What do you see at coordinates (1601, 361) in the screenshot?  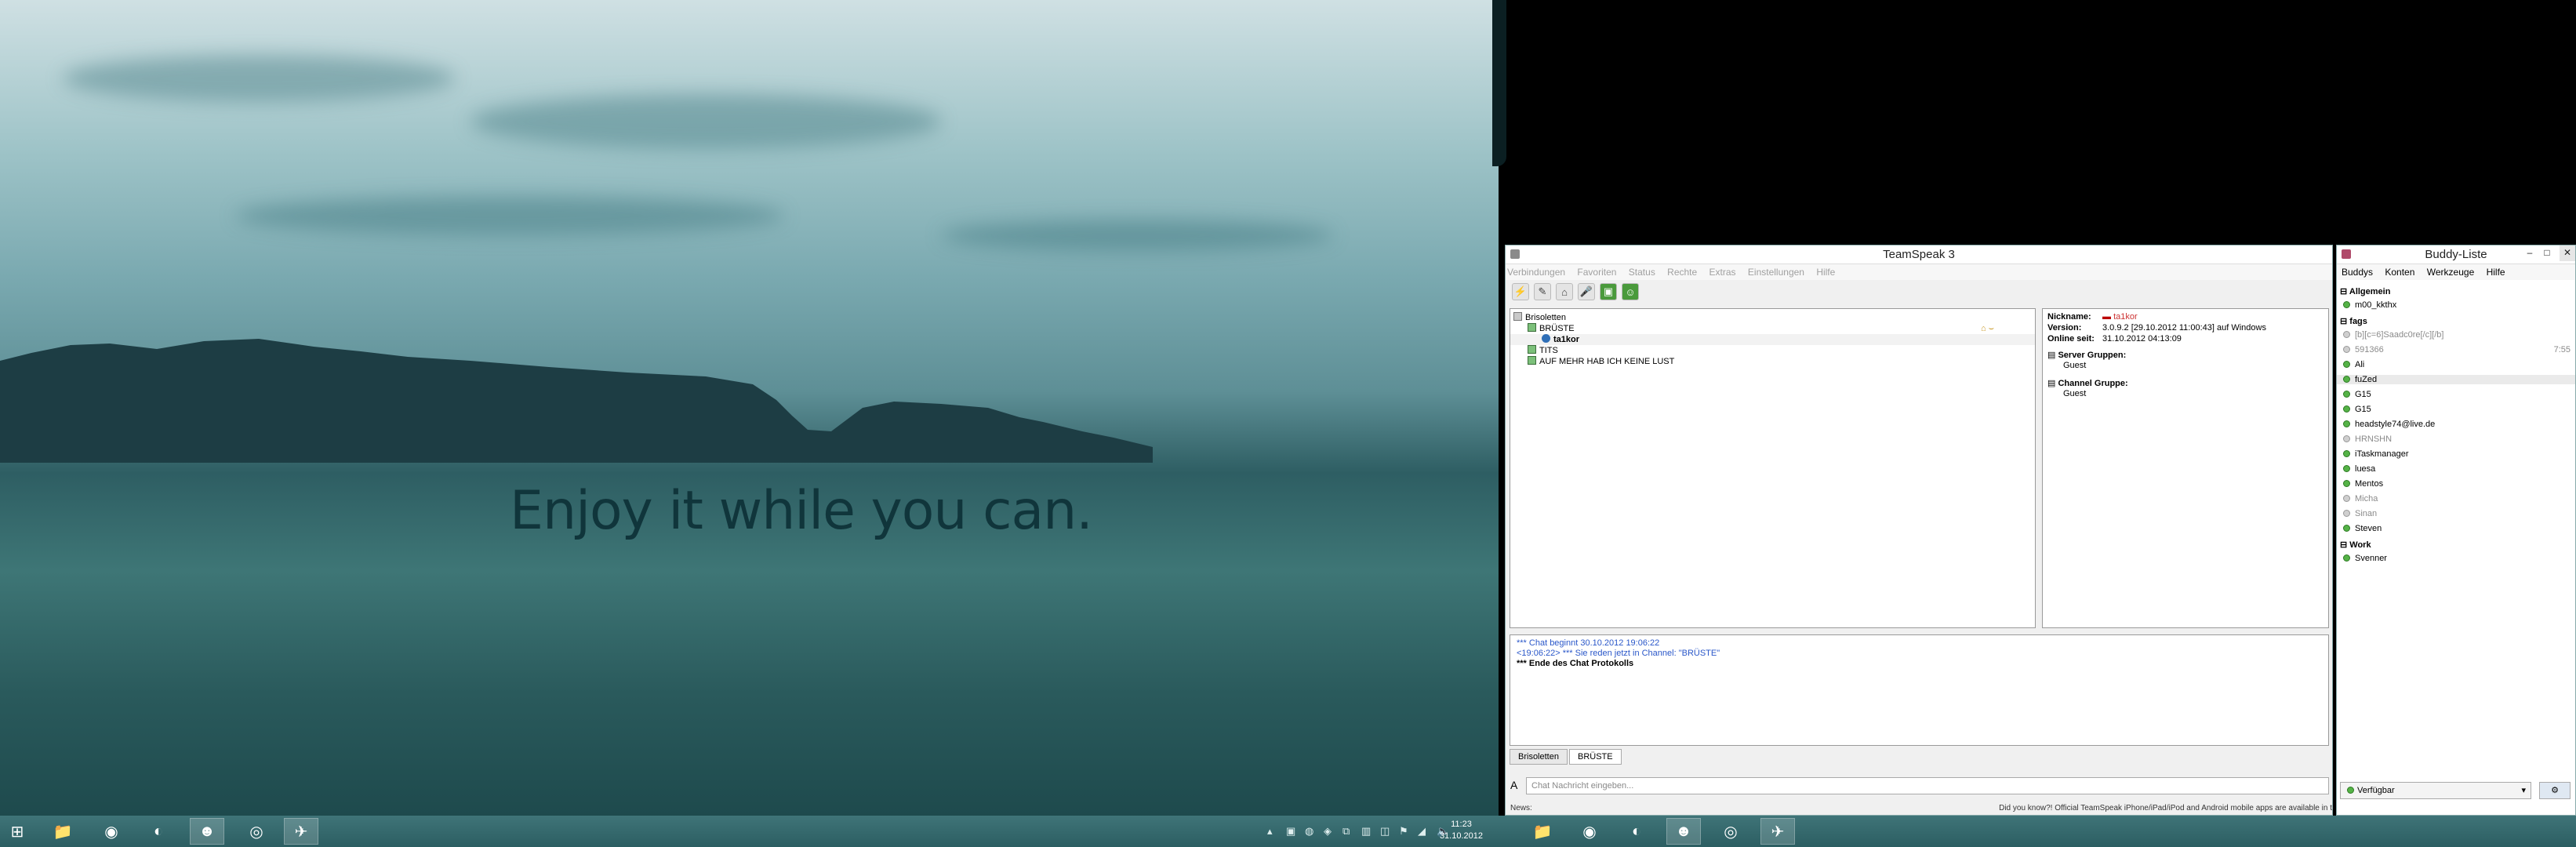 I see `channel-row: AUF MEHR HAB ICH KEINE LUST` at bounding box center [1601, 361].